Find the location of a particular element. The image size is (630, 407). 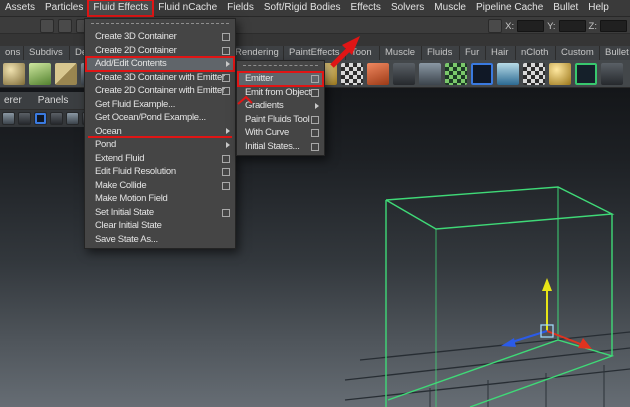

menubar-item: Soft/Rigid Bodies is located at coordinates (302, 8).